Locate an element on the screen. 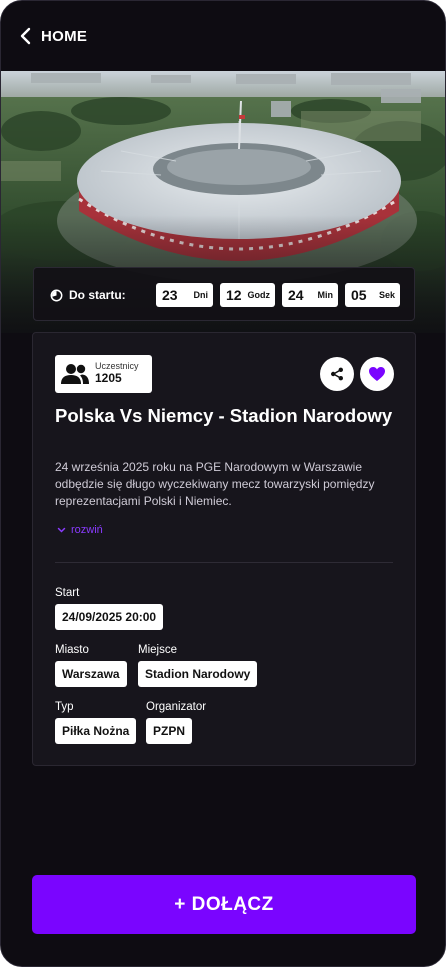  users-icon is located at coordinates (75, 374).